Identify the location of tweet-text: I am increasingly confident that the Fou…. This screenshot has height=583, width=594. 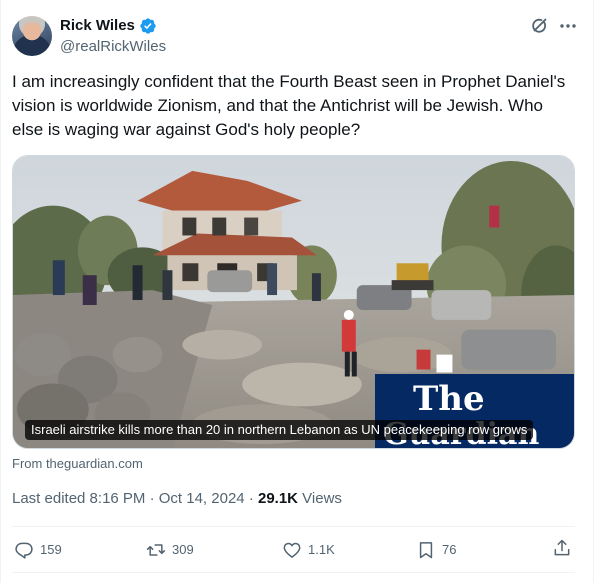
(289, 105).